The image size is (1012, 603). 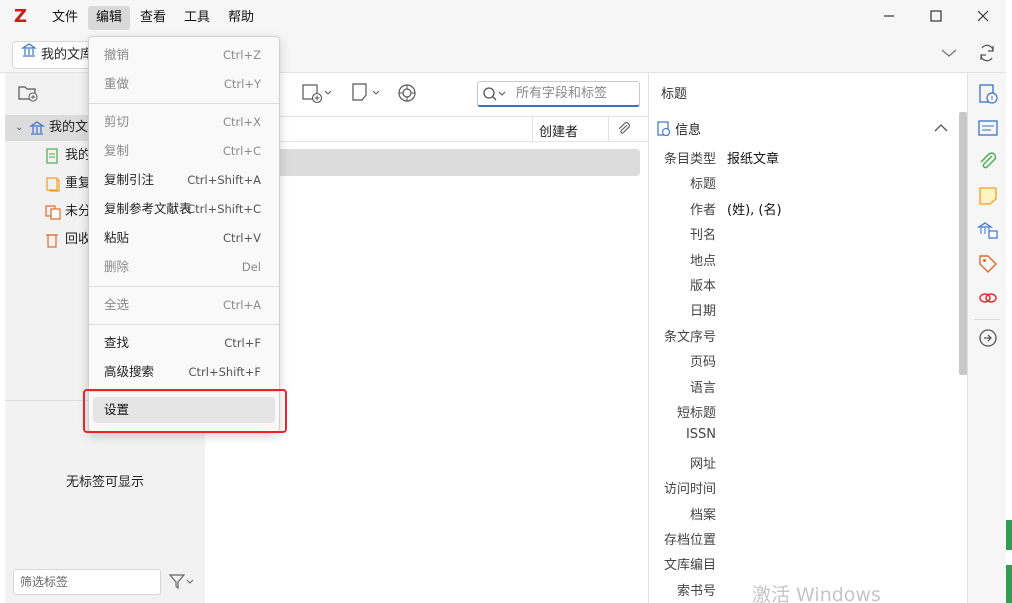 I want to click on menu-paste: 粘贴 Ctrl+V, so click(x=184, y=238).